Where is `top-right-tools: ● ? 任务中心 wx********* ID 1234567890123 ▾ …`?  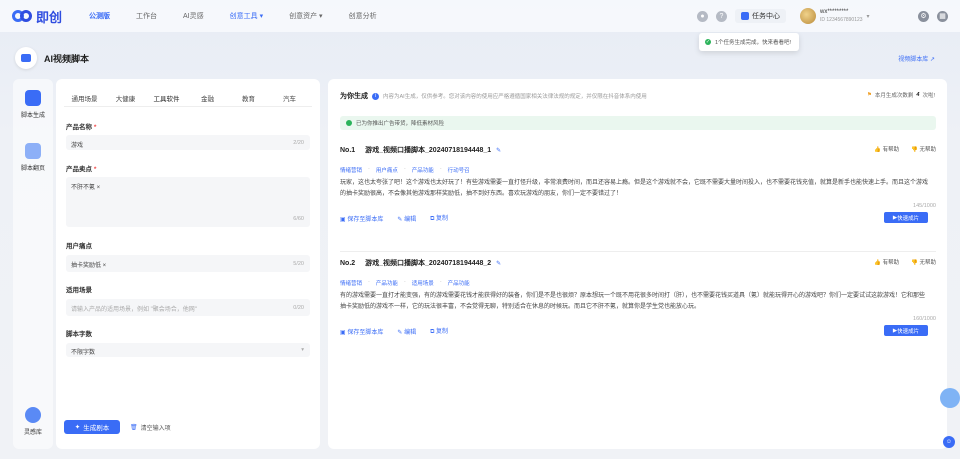 top-right-tools: ● ? 任务中心 wx********* ID 1234567890123 ▾ … is located at coordinates (822, 16).